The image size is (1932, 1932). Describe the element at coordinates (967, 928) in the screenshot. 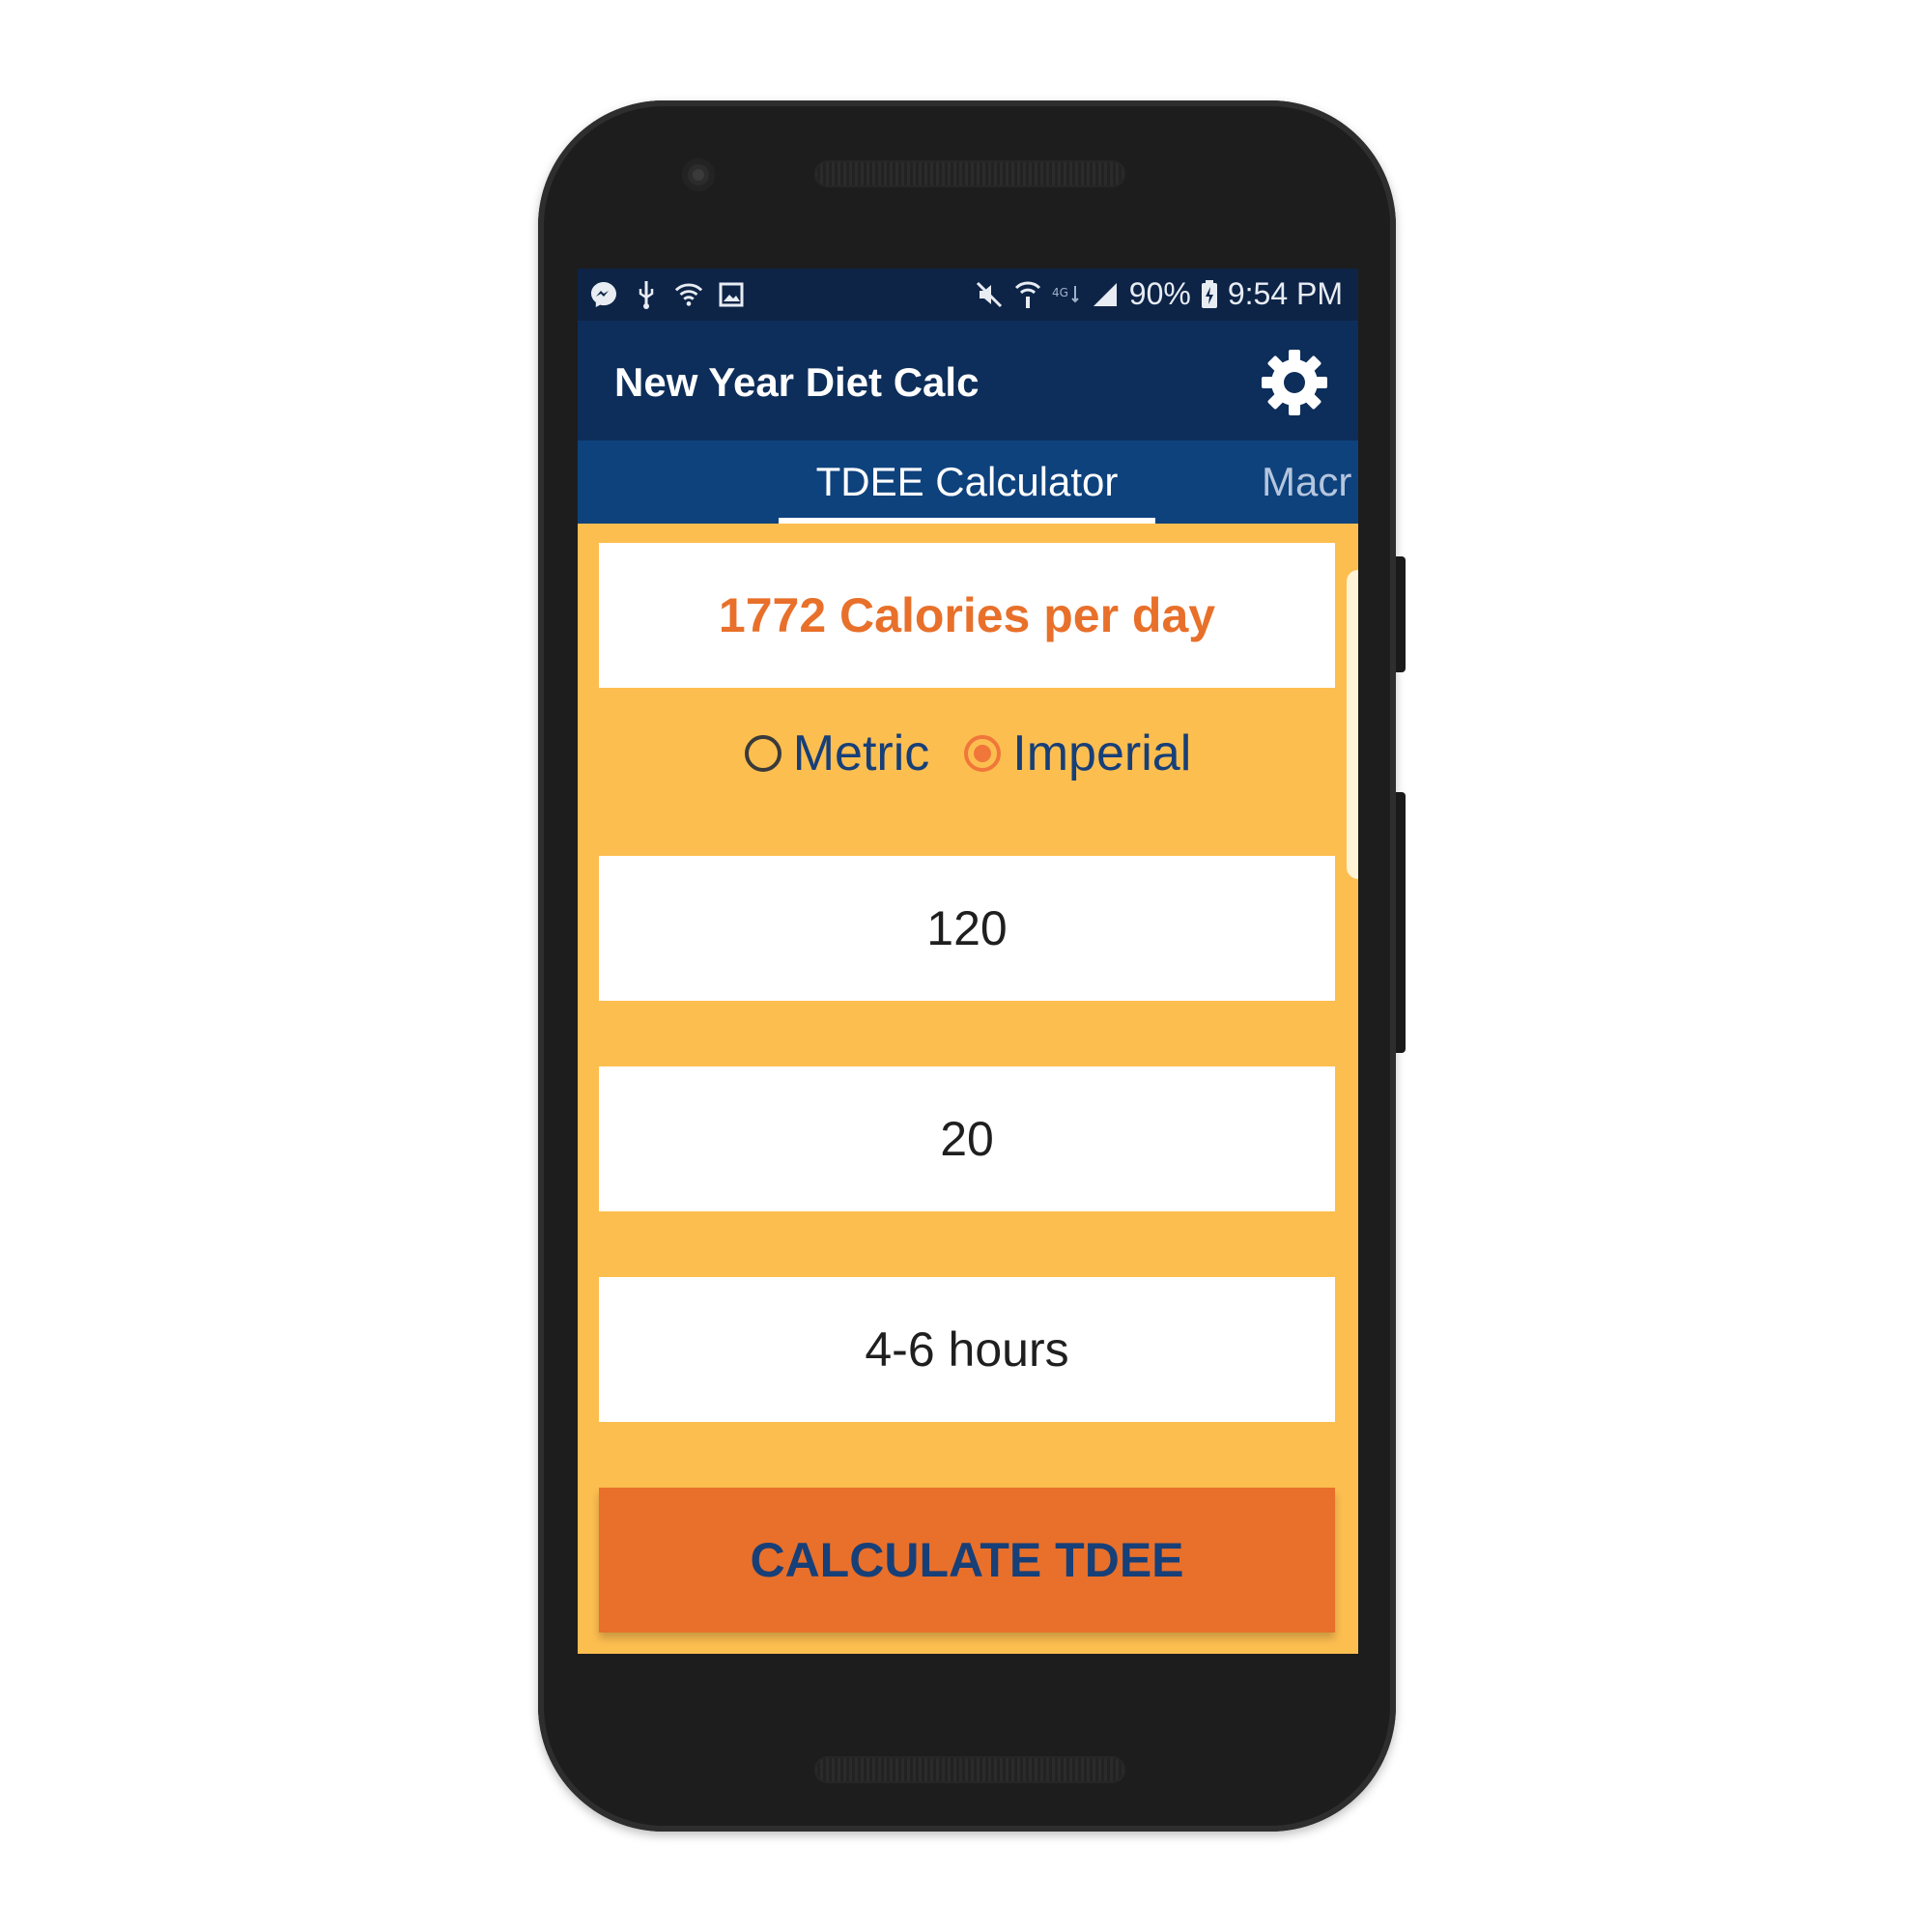

I see `weight-field: 120` at that location.